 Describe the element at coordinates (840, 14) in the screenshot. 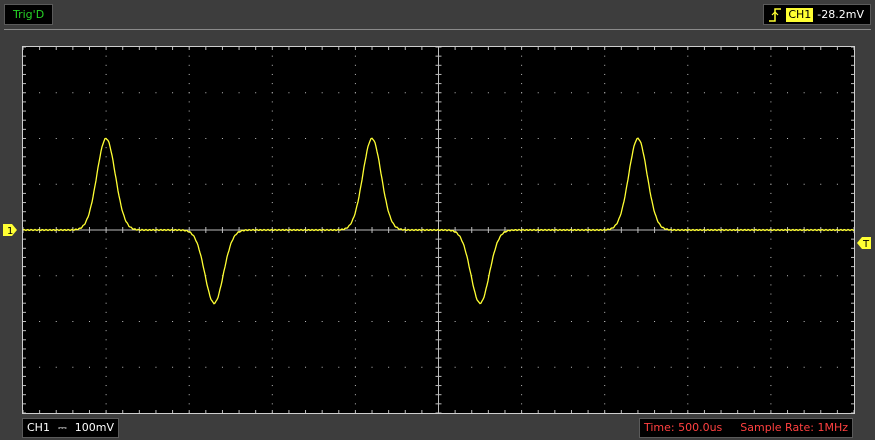

I see `trigger-level: -28.2mV` at that location.